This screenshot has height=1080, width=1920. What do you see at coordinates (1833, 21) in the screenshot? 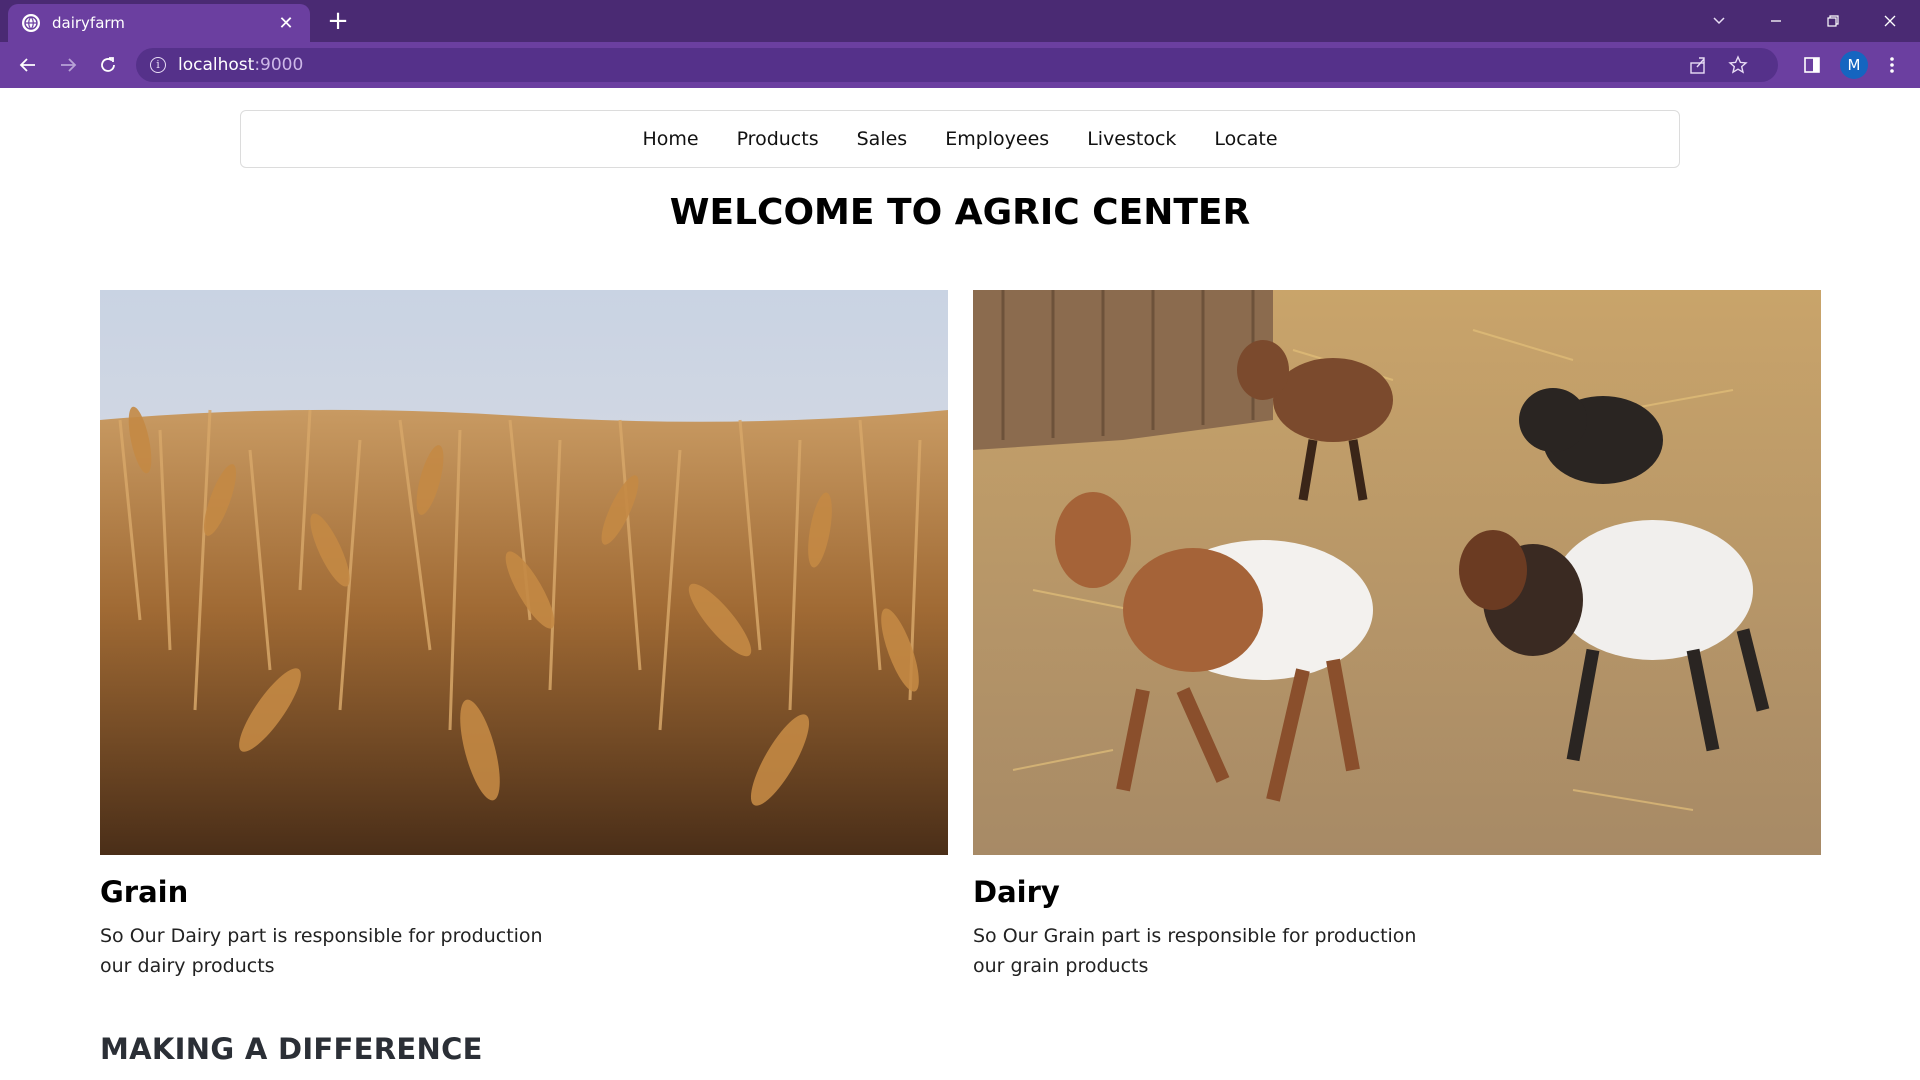
I see `restore-button` at bounding box center [1833, 21].